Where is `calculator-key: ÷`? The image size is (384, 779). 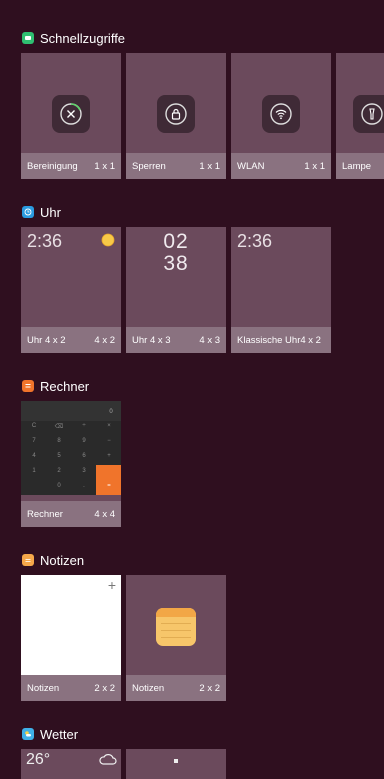 calculator-key: ÷ is located at coordinates (84, 426).